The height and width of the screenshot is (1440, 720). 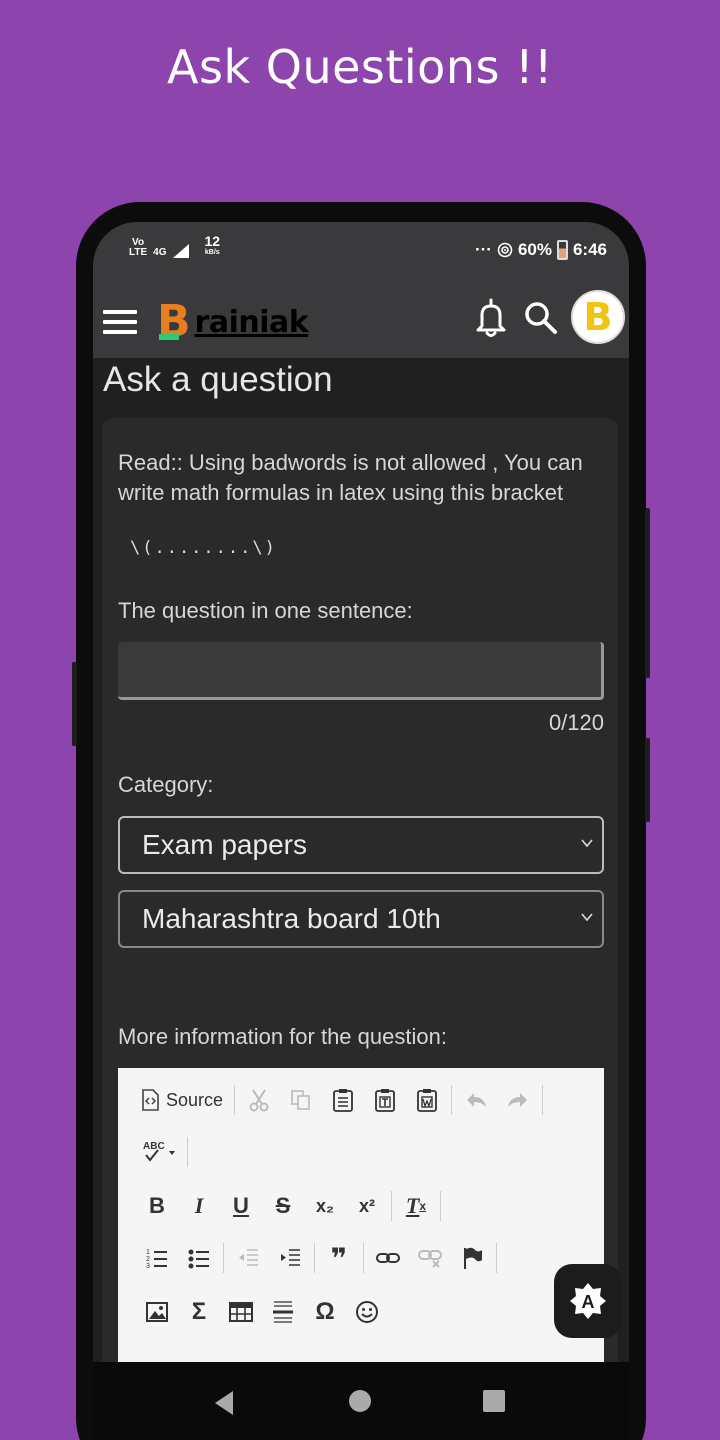 I want to click on category-select: Exam papers, so click(x=361, y=845).